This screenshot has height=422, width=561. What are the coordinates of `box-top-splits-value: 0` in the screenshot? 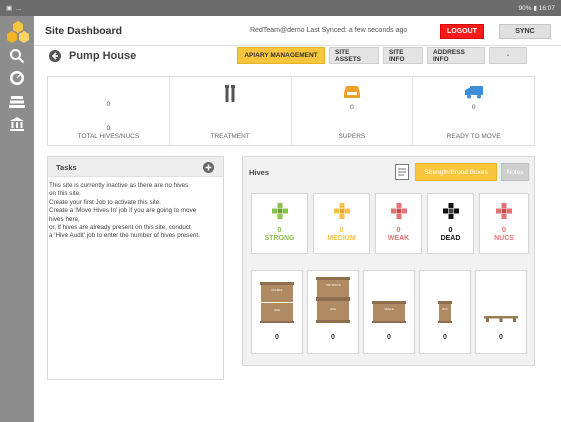 It's located at (333, 337).